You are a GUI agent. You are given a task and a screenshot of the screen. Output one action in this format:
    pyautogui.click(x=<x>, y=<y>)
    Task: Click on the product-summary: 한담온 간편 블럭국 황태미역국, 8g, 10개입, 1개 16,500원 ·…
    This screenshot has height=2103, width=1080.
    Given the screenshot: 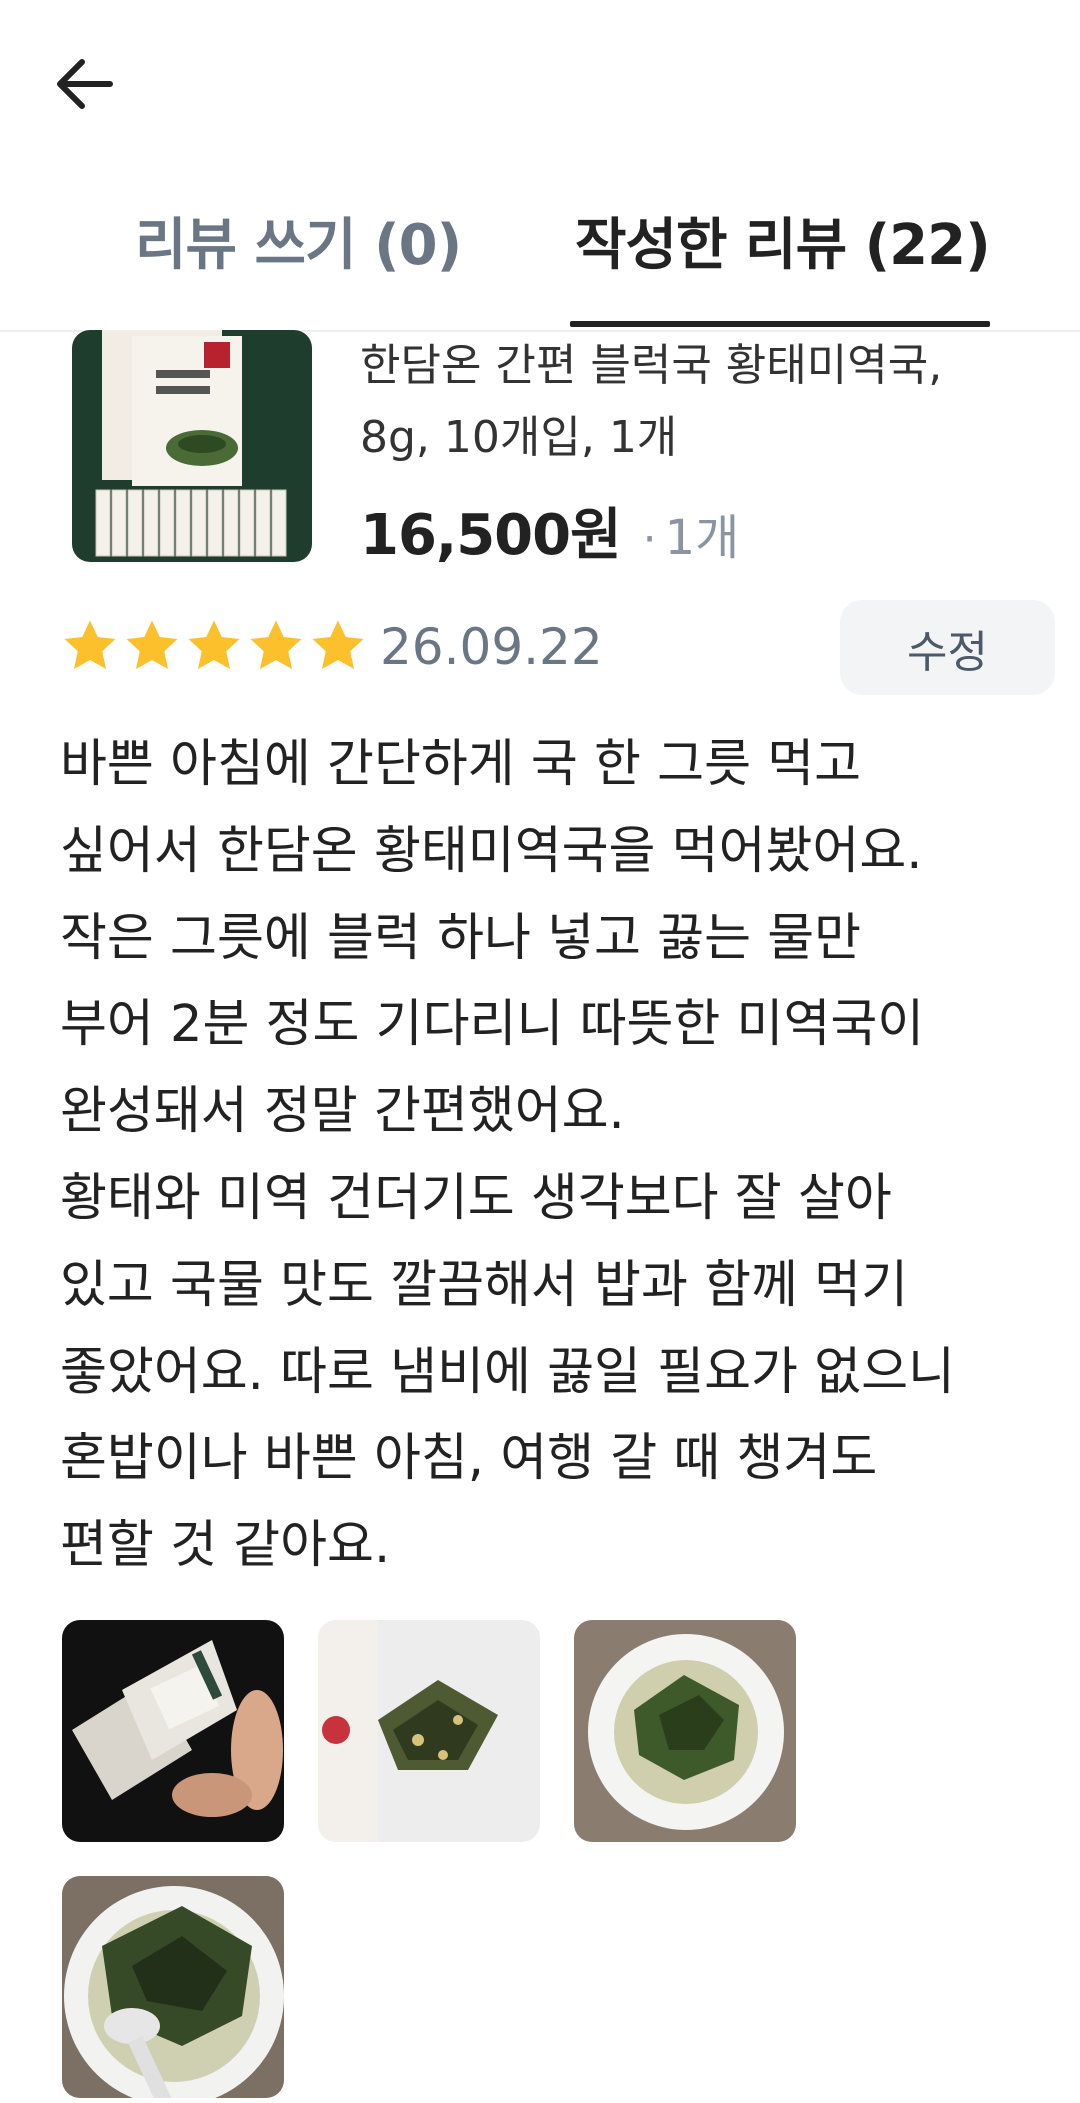 What is the action you would take?
    pyautogui.click(x=540, y=449)
    